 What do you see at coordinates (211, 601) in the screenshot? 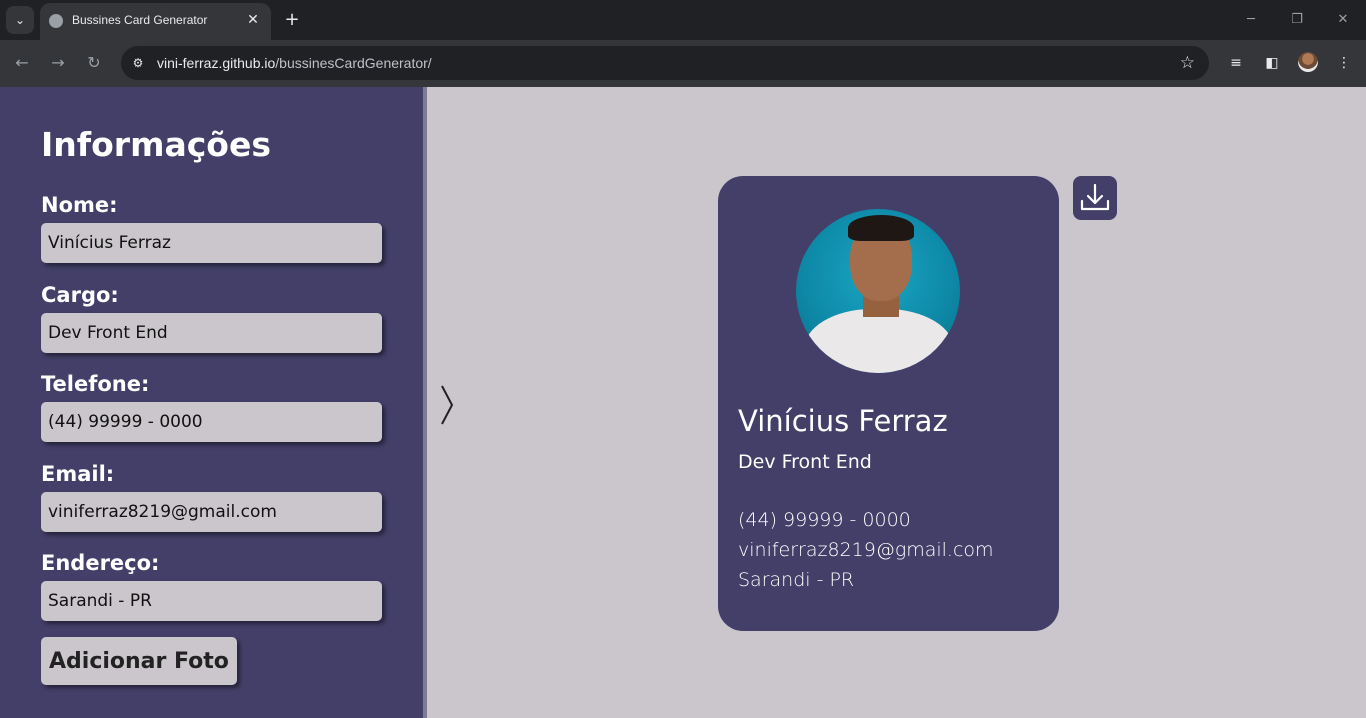
I see `address-input` at bounding box center [211, 601].